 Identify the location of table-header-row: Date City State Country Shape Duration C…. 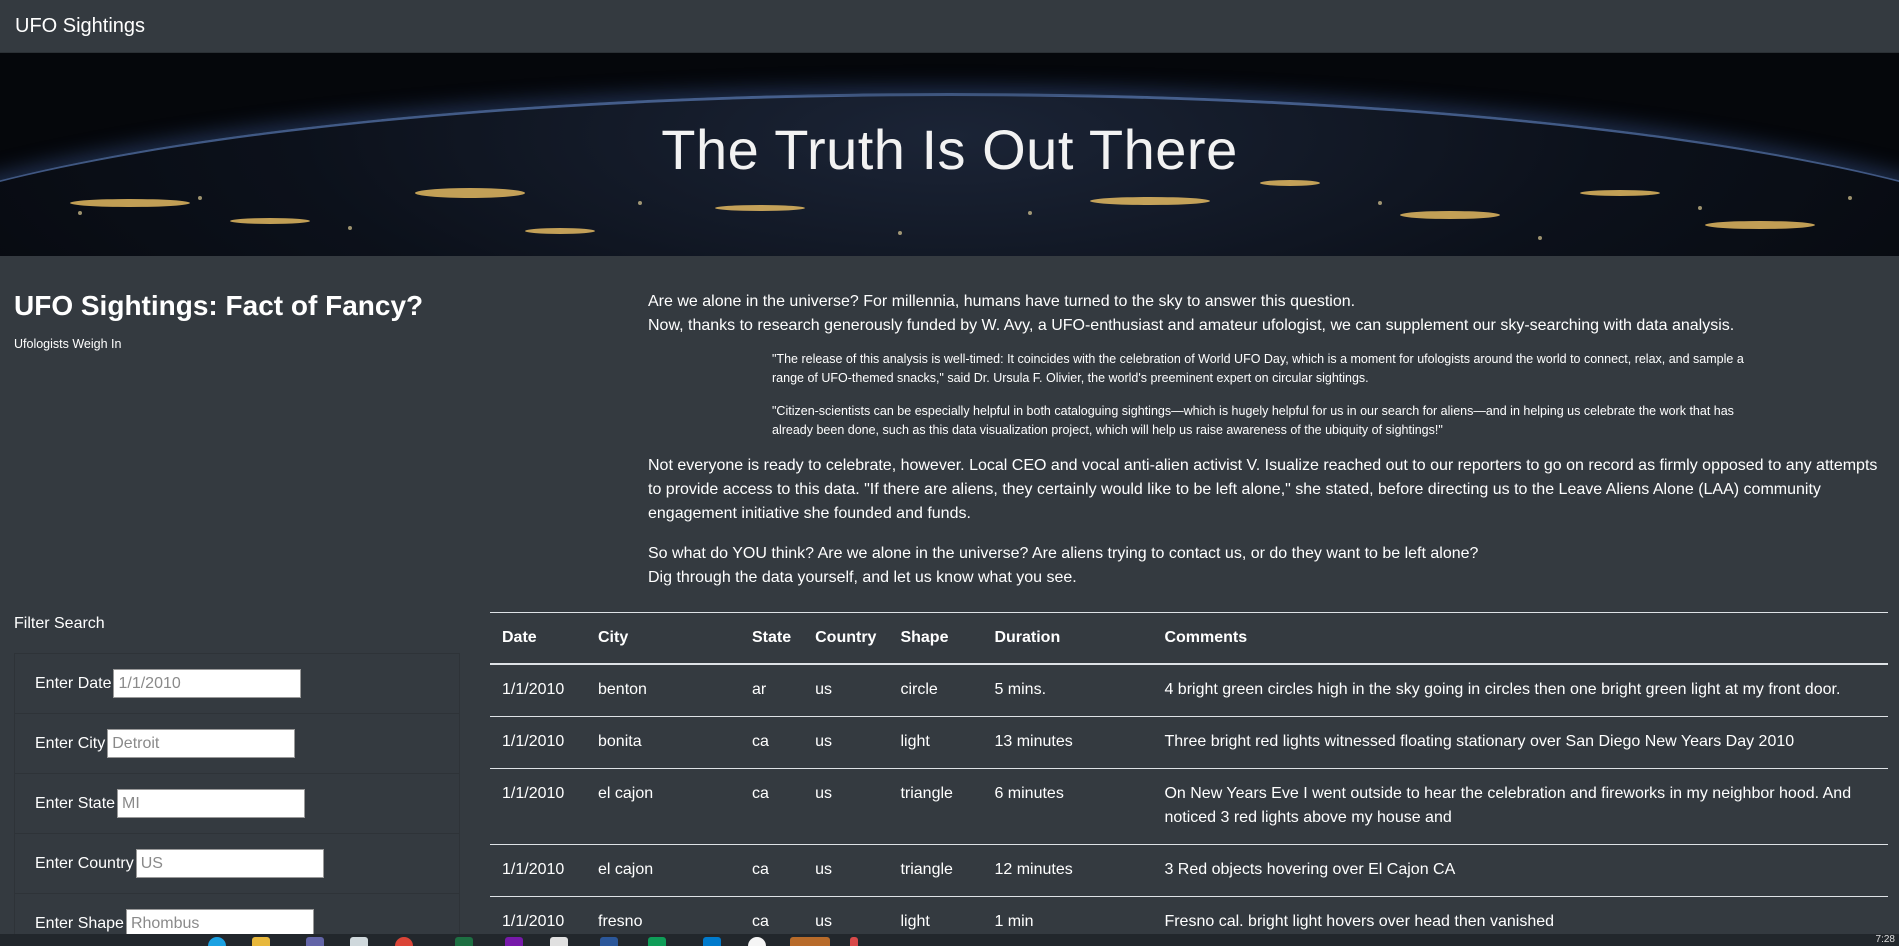
(1189, 638).